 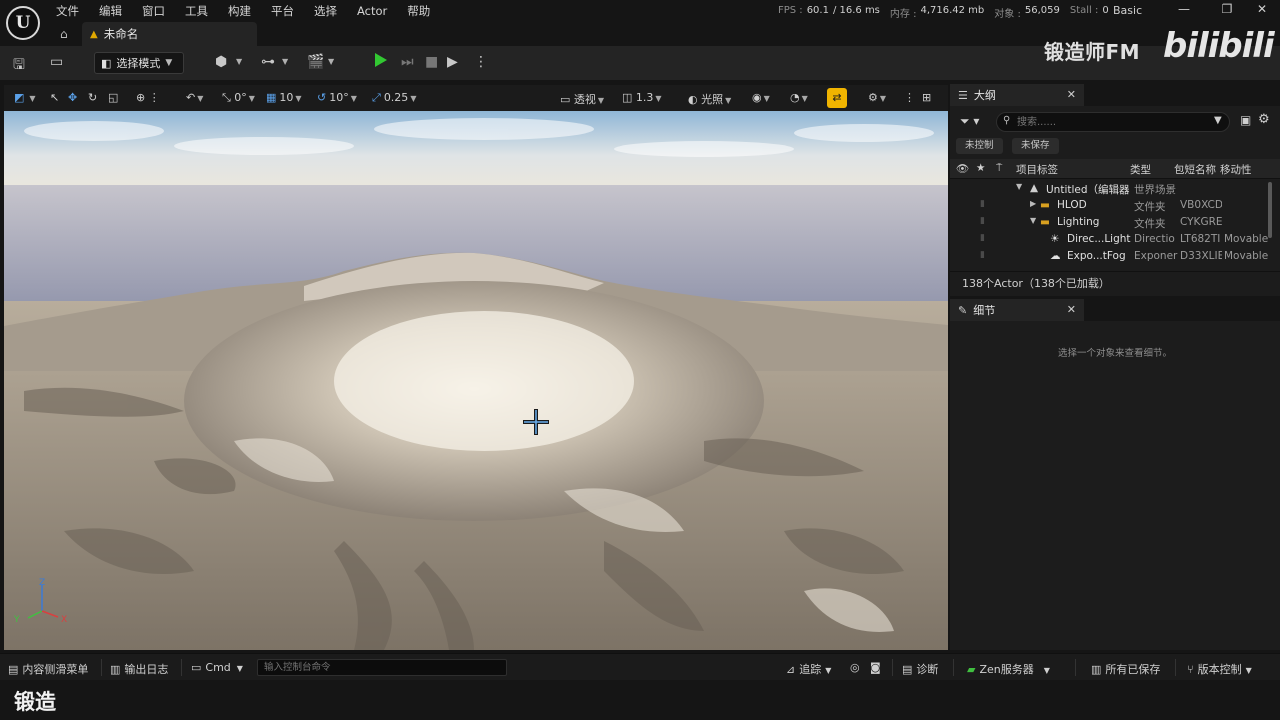 I want to click on console-input, so click(x=382, y=667).